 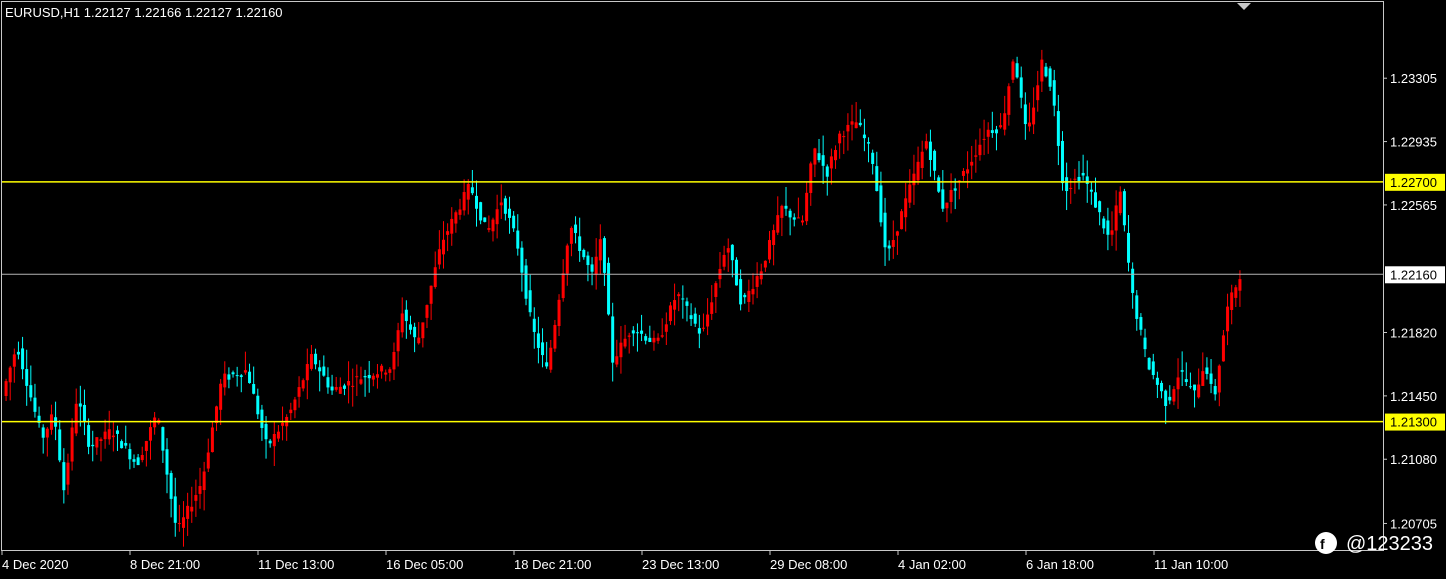 I want to click on x-tick-label: 8 Dec 21:00, so click(x=165, y=564).